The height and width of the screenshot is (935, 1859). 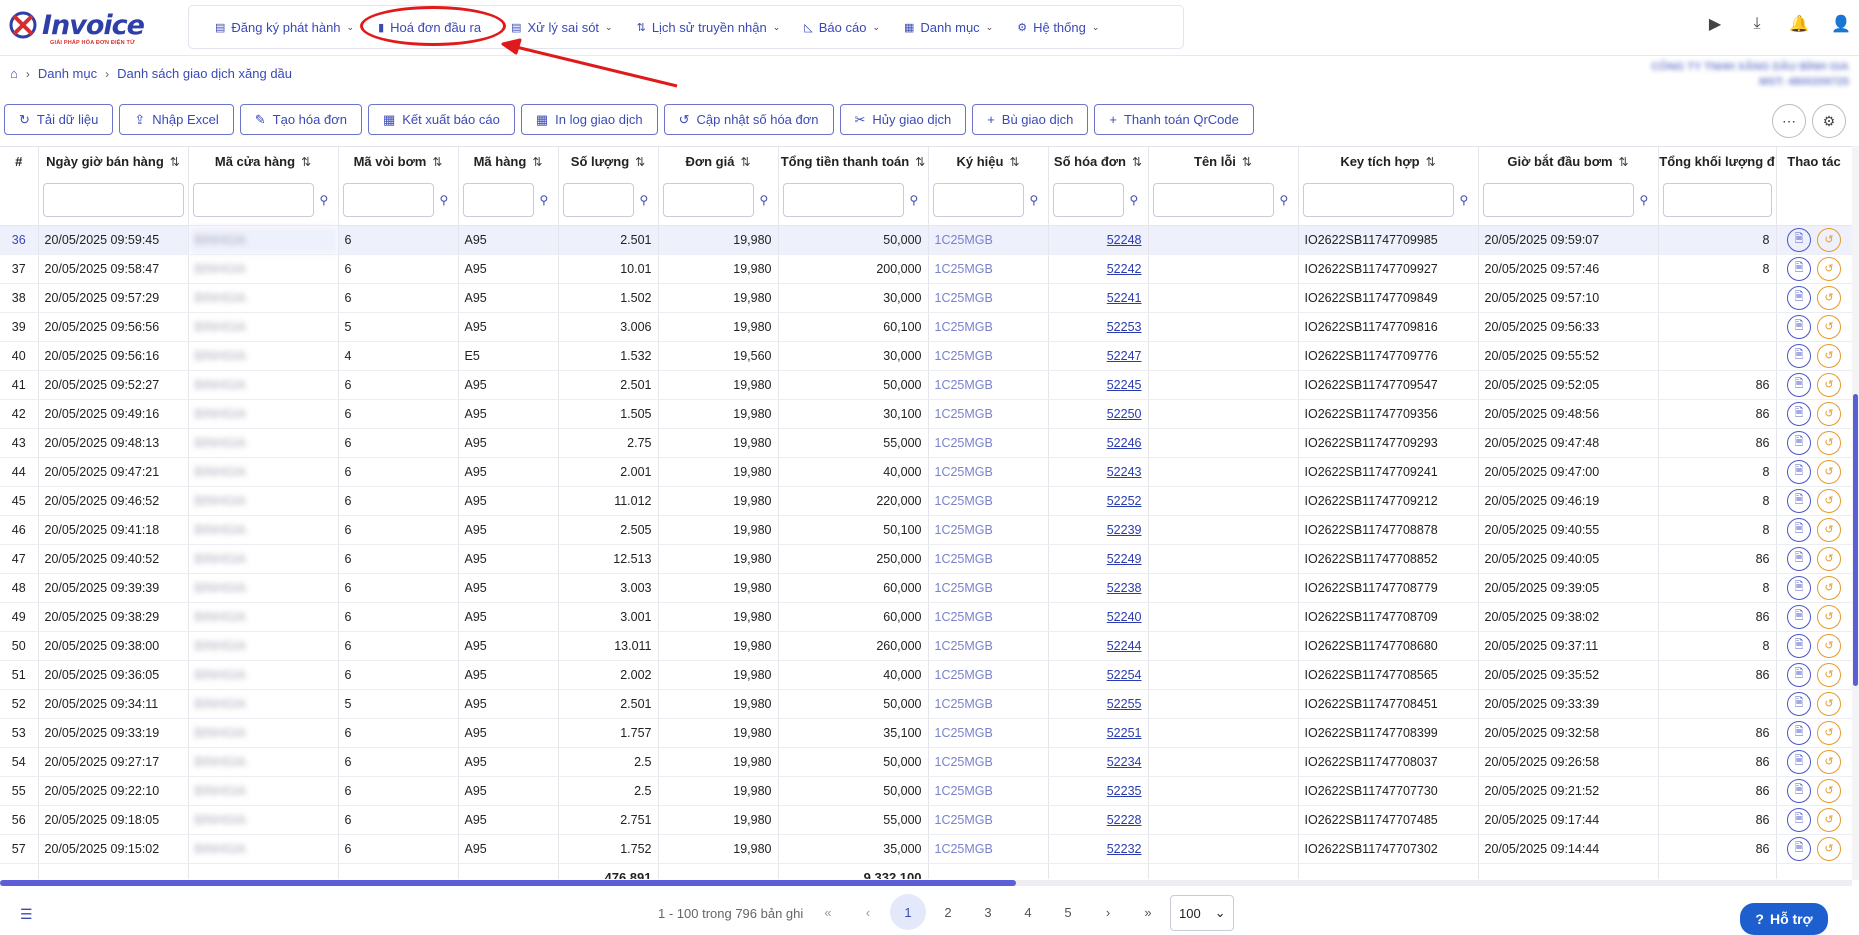 What do you see at coordinates (26, 914) in the screenshot?
I see `list-view-icon: ☰` at bounding box center [26, 914].